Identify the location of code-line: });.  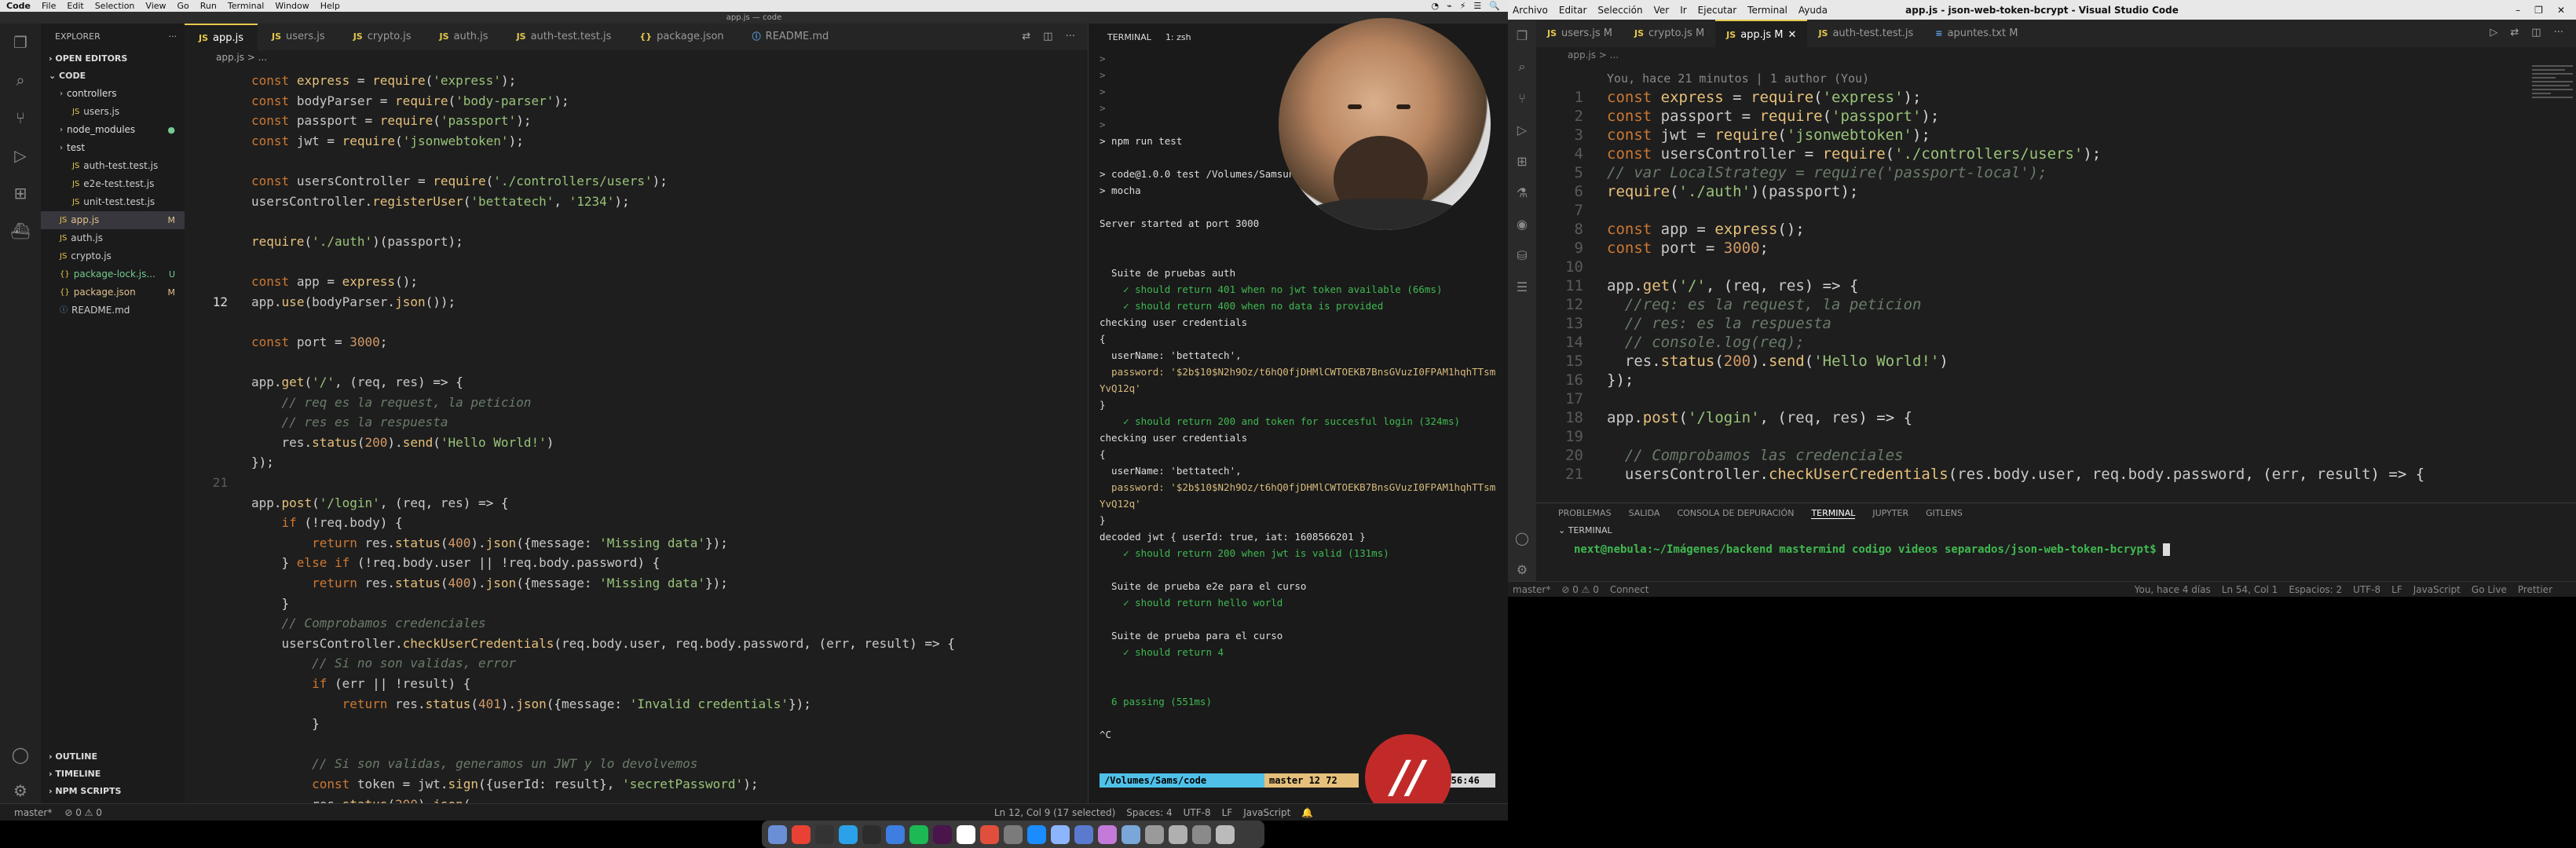
(262, 462).